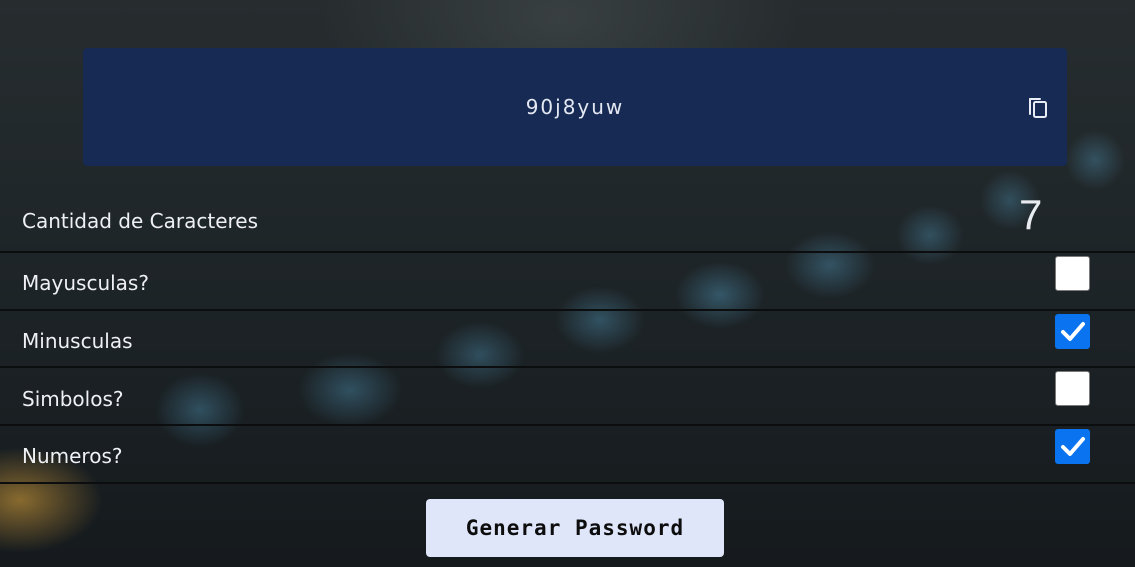 The width and height of the screenshot is (1135, 567). I want to click on option-row-uppercase: Mayusculas?, so click(567, 282).